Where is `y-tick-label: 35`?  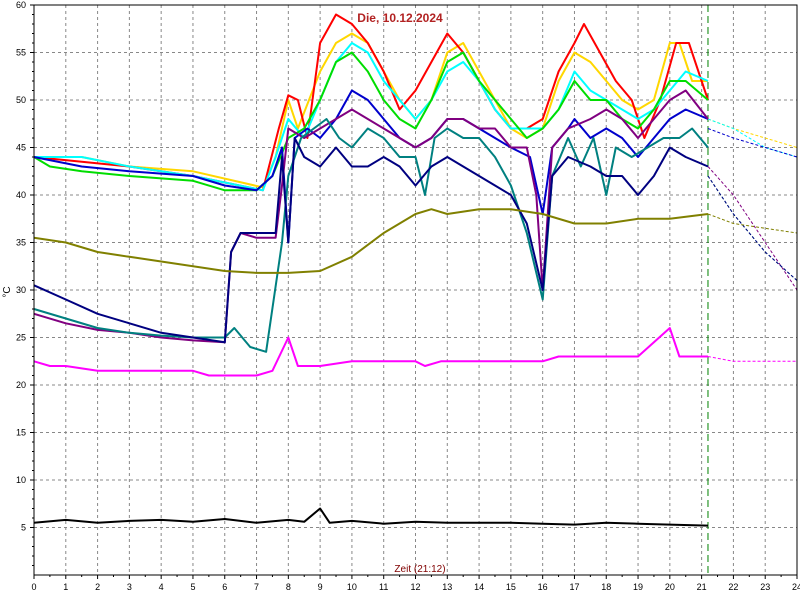
y-tick-label: 35 is located at coordinates (21, 243).